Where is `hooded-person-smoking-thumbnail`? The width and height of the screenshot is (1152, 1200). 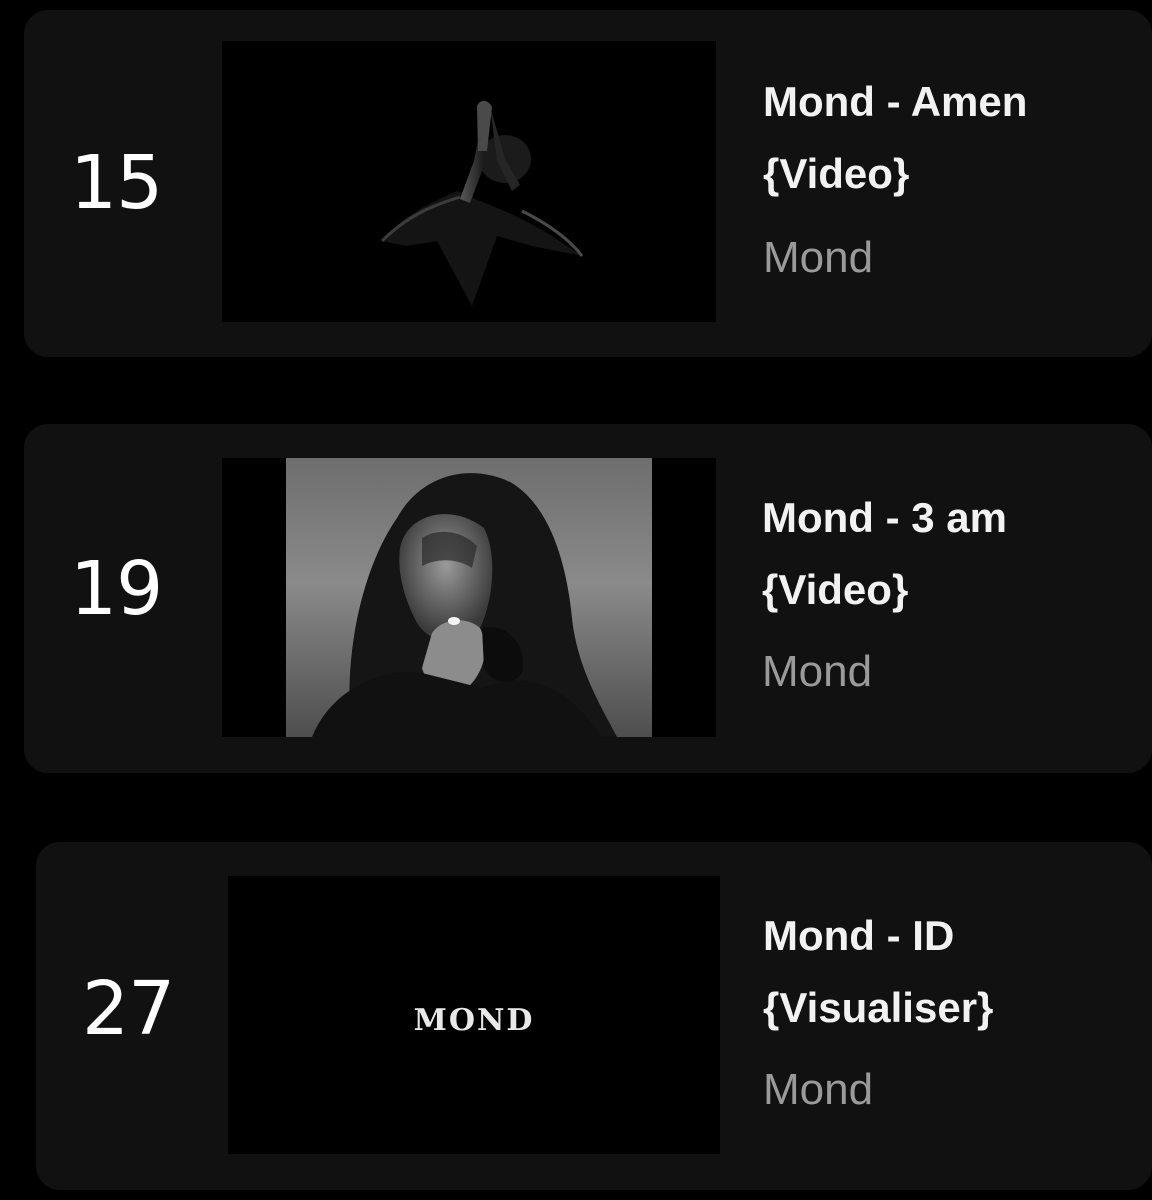 hooded-person-smoking-thumbnail is located at coordinates (469, 597).